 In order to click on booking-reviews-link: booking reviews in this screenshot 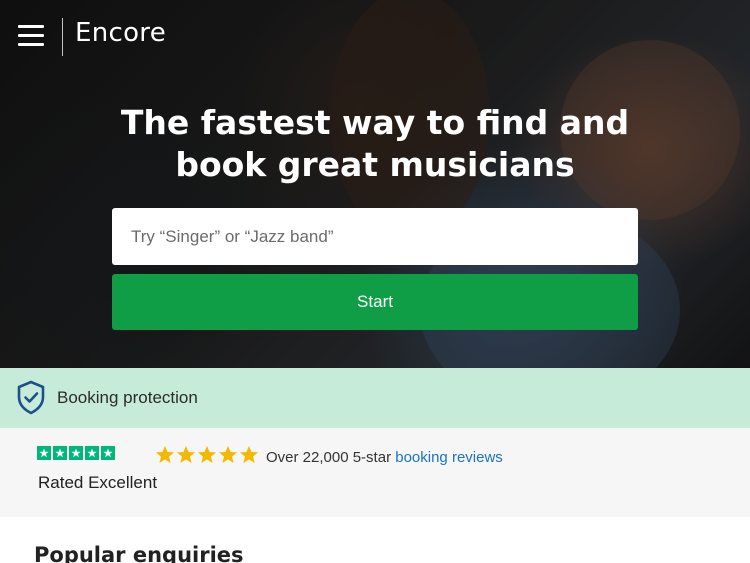, I will do `click(449, 457)`.